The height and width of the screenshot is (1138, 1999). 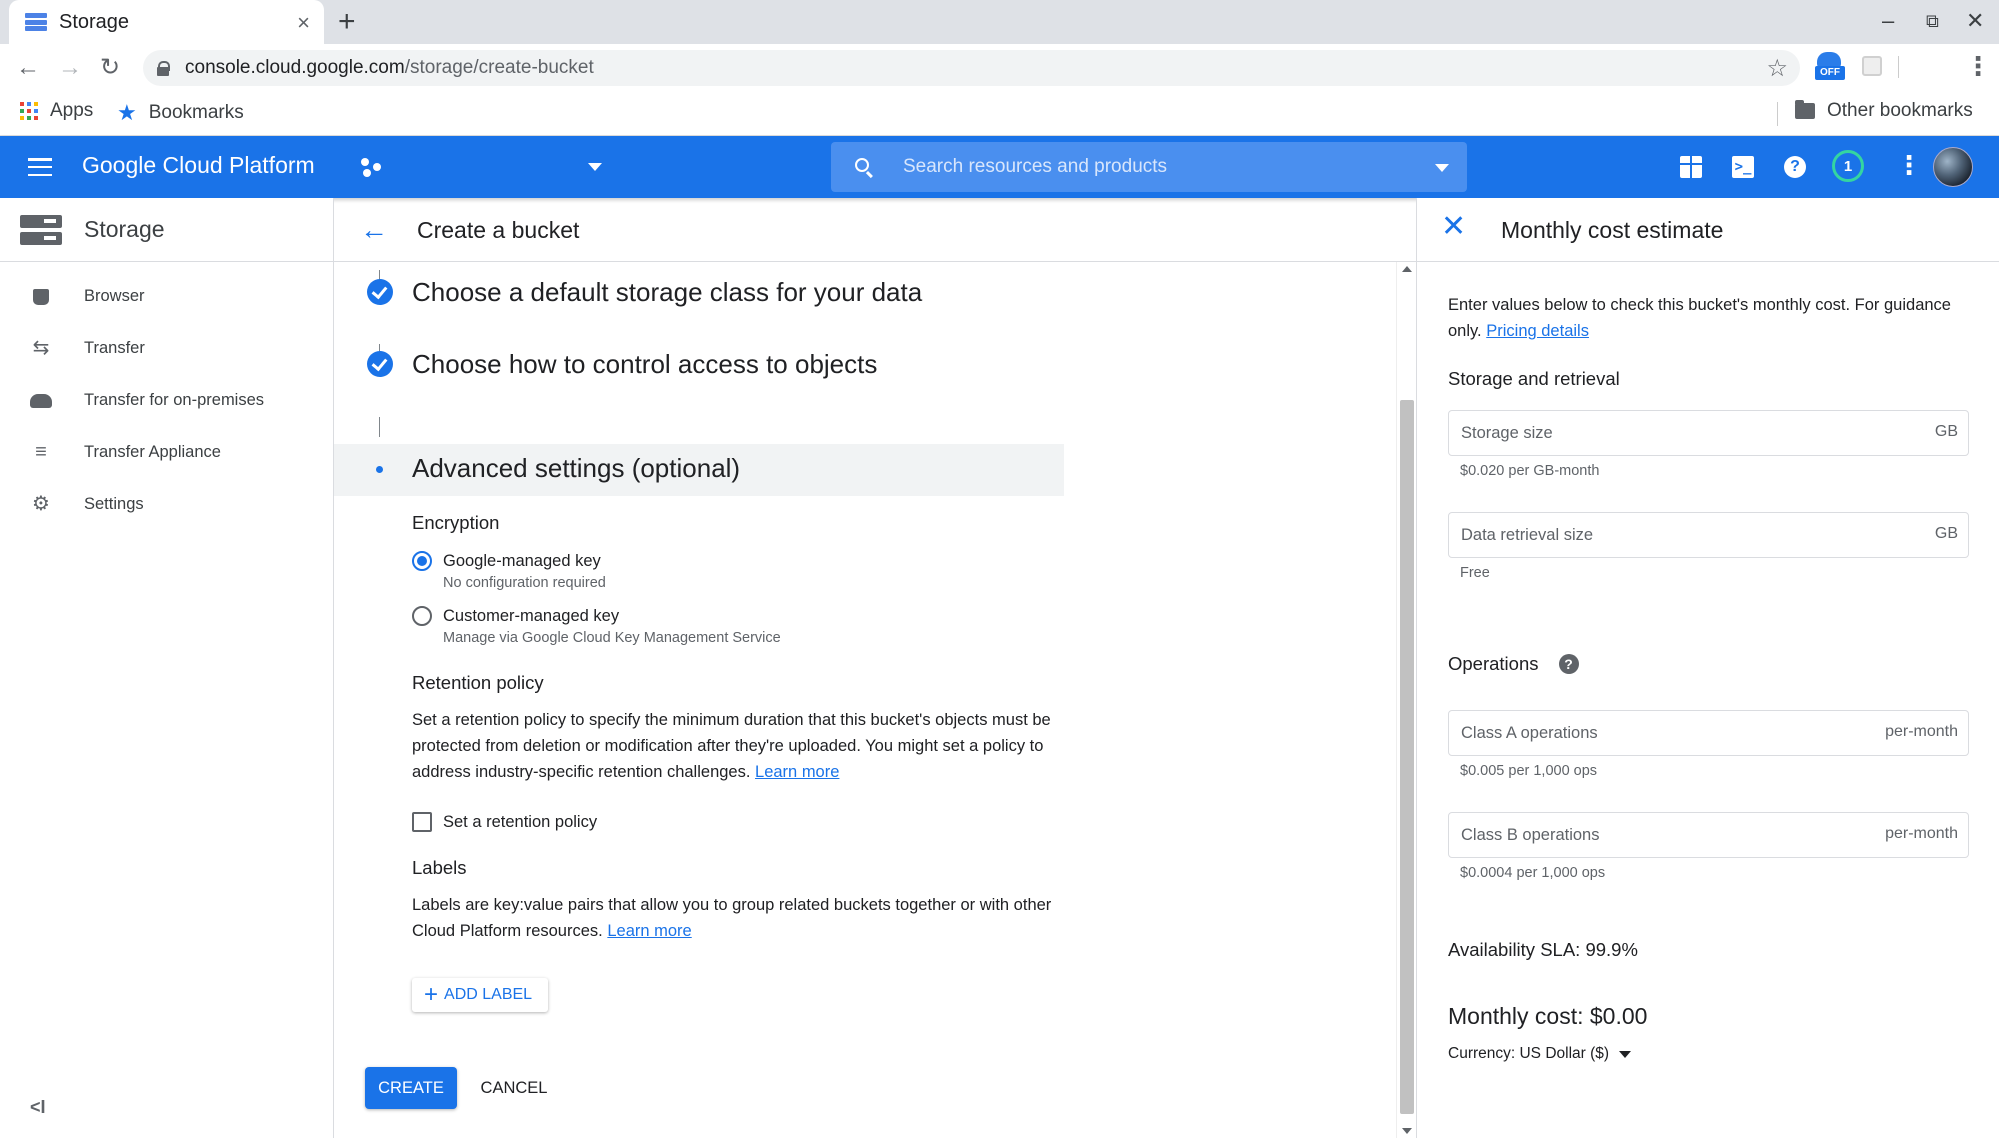 I want to click on pricing-details-link: Pricing details, so click(x=1537, y=331).